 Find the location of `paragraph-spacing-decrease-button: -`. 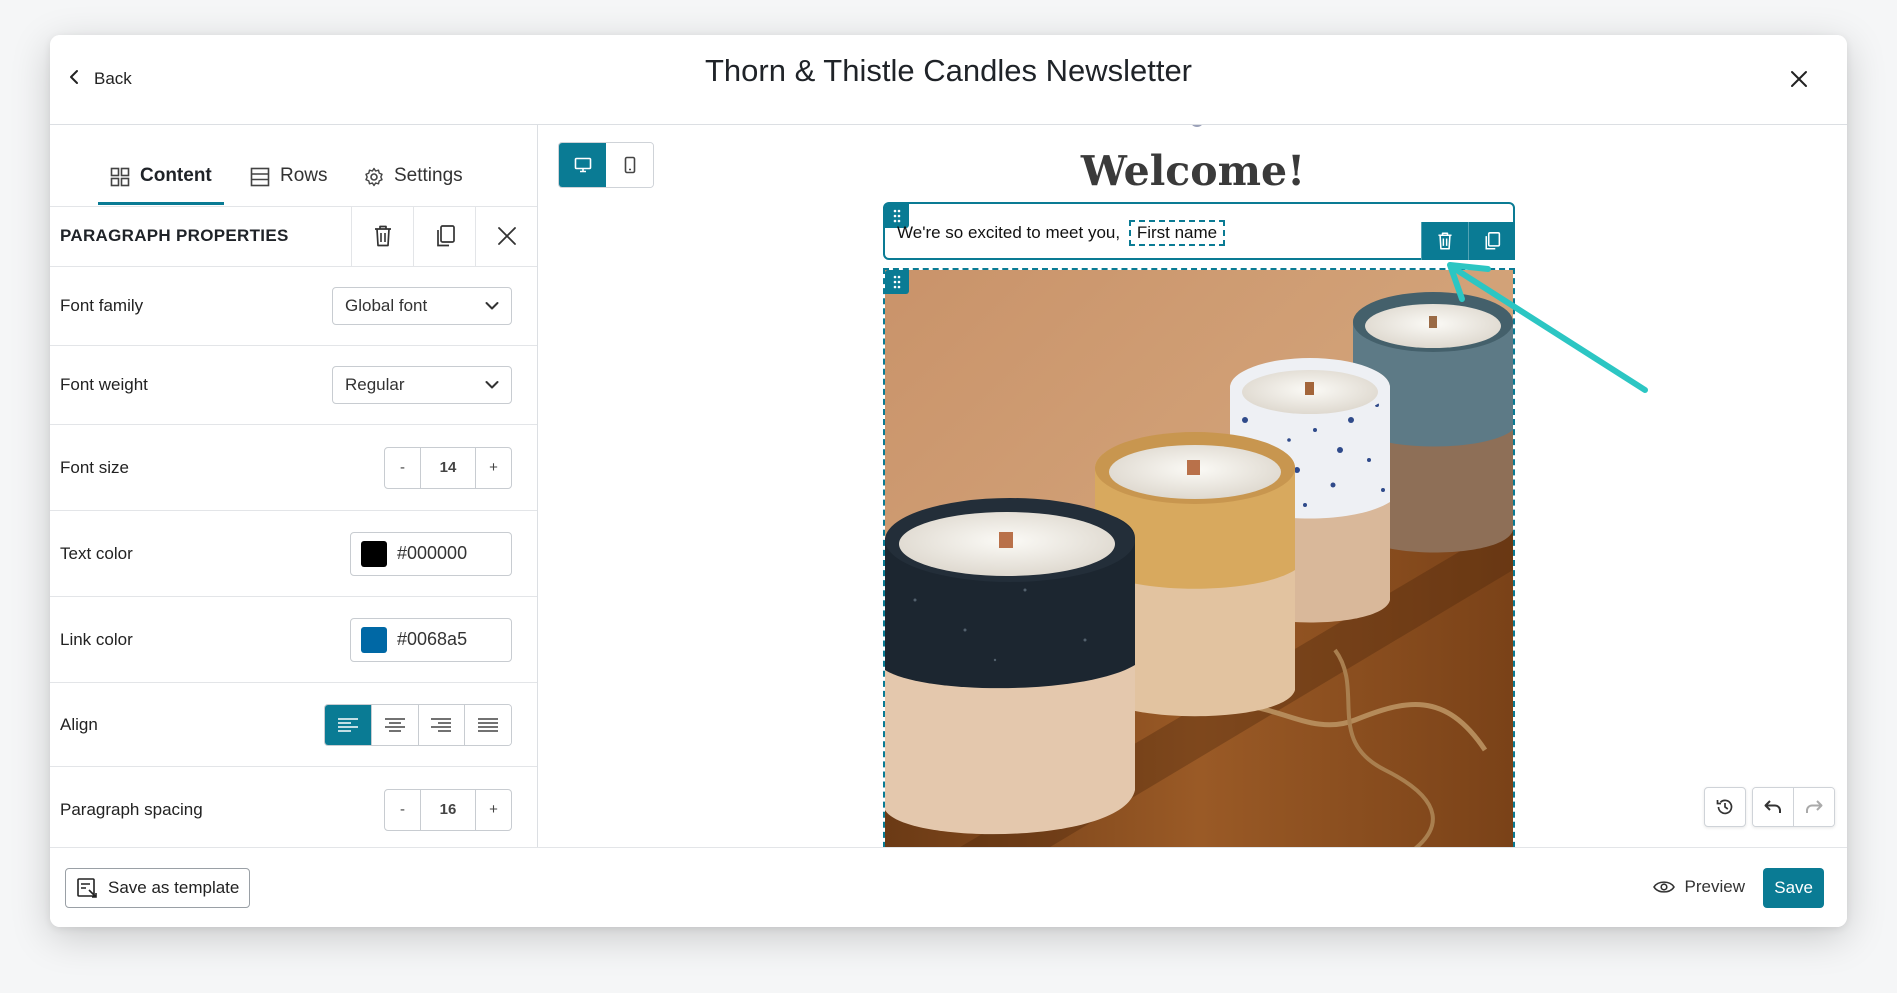

paragraph-spacing-decrease-button: - is located at coordinates (402, 810).